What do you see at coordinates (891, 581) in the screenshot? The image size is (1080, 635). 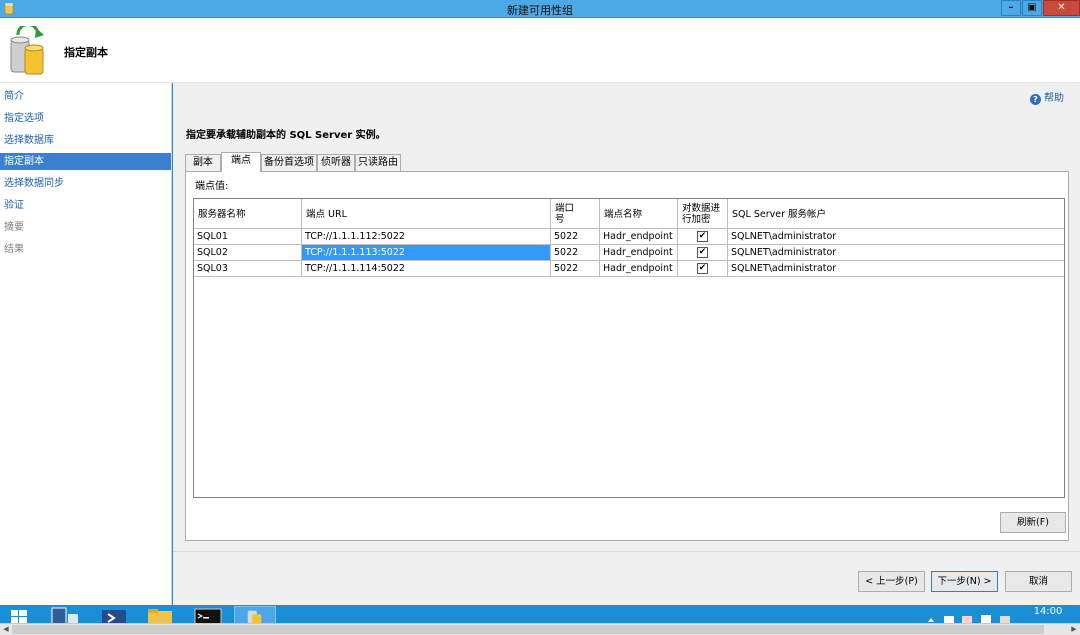 I see `previous-button: < 上一步(P)` at bounding box center [891, 581].